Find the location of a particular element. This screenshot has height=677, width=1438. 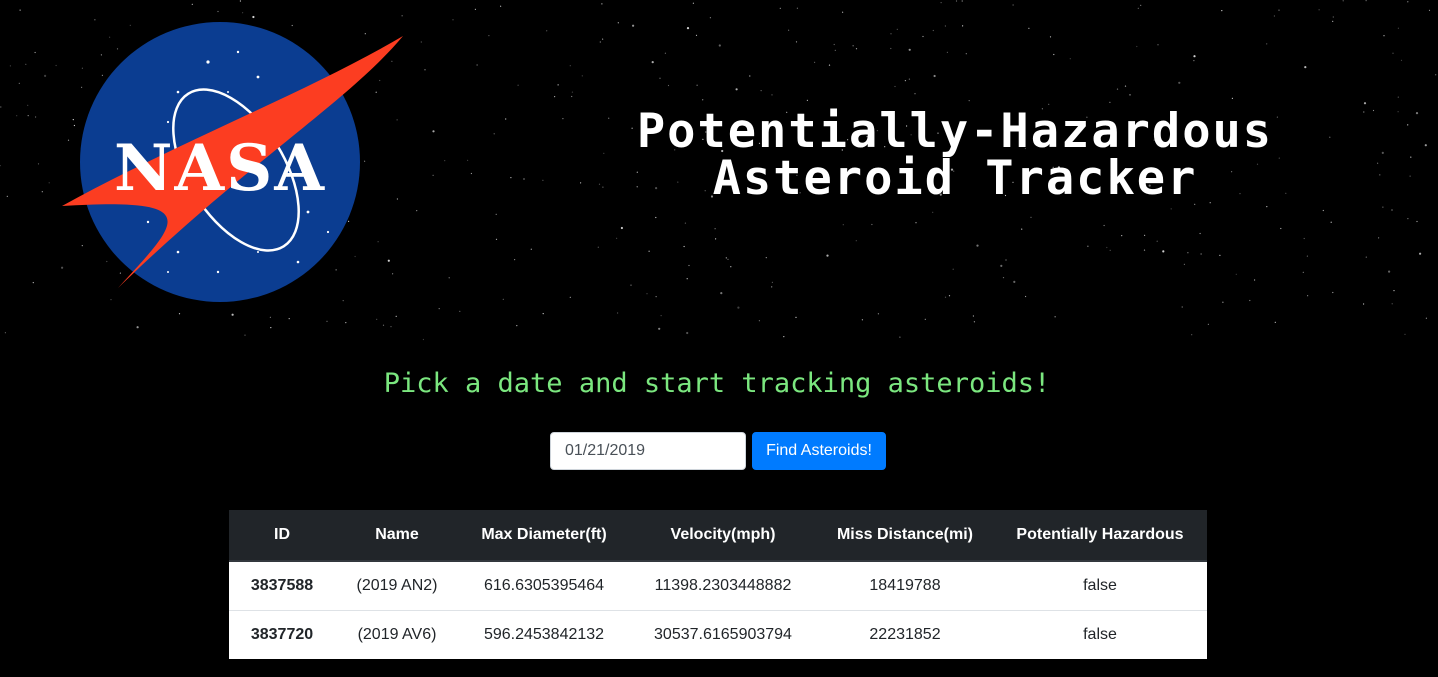

column-header-max-diameter: Max Diameter(ft) is located at coordinates (544, 536).